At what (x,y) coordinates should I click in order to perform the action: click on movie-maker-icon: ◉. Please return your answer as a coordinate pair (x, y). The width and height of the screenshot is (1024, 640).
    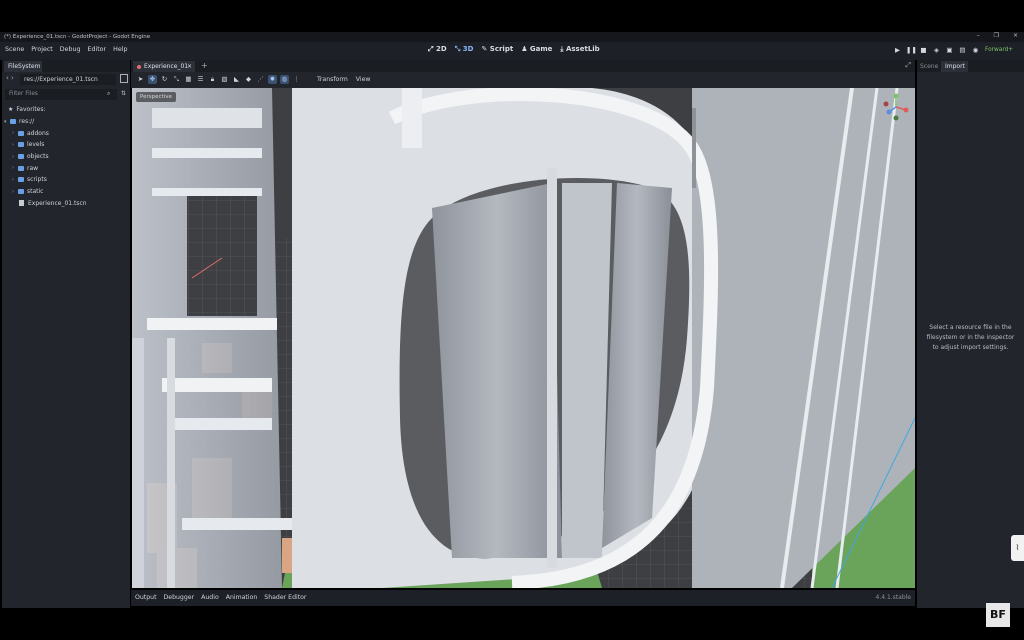
    Looking at the image, I should click on (975, 50).